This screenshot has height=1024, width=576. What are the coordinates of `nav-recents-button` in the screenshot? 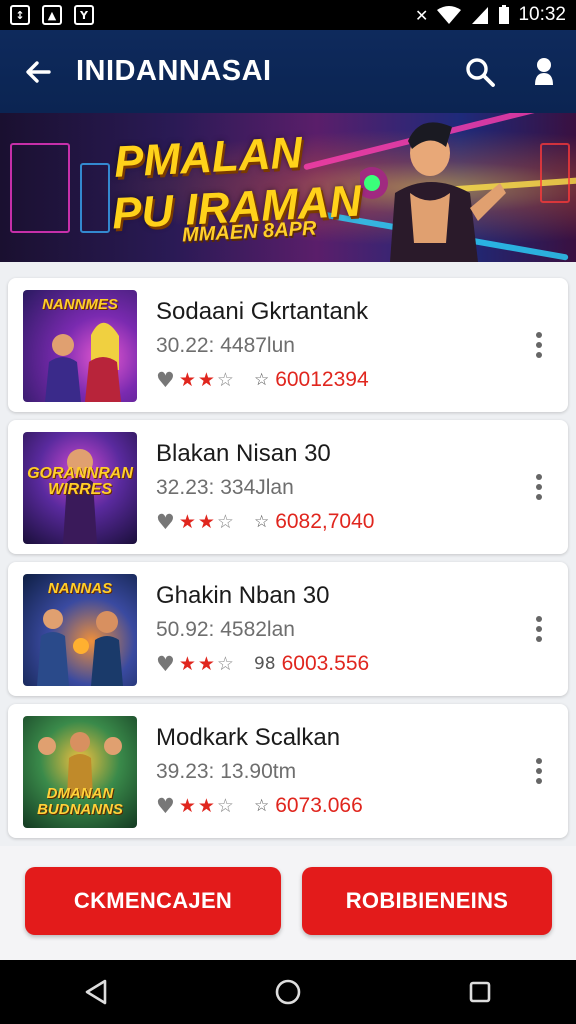 It's located at (480, 992).